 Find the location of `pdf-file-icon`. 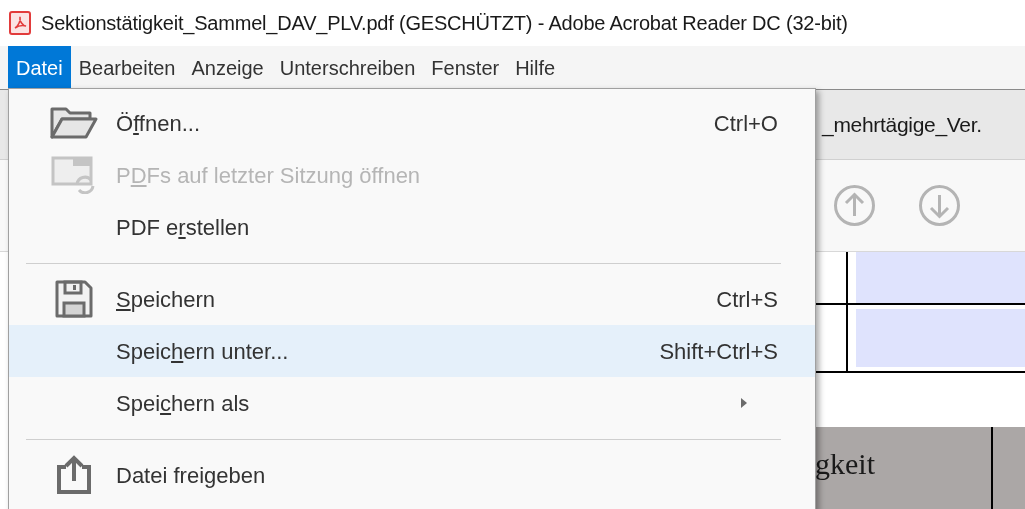

pdf-file-icon is located at coordinates (20, 23).